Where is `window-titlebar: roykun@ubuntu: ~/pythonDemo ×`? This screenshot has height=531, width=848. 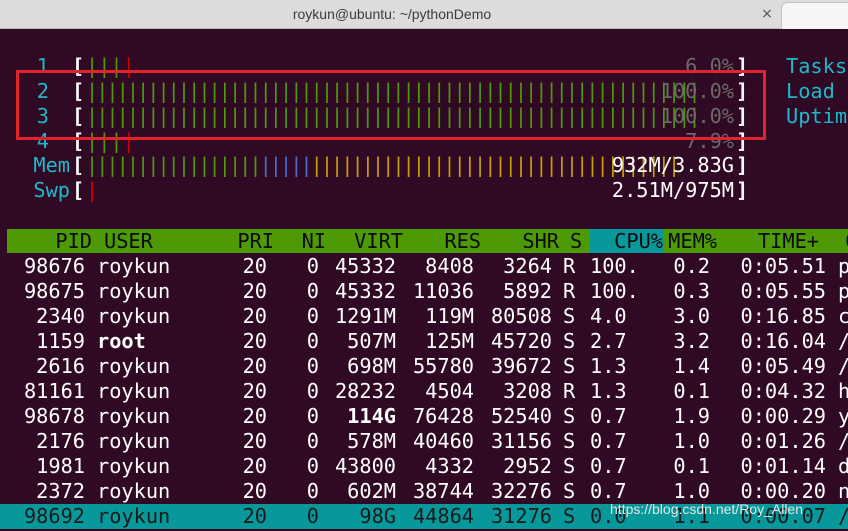 window-titlebar: roykun@ubuntu: ~/pythonDemo × is located at coordinates (424, 14).